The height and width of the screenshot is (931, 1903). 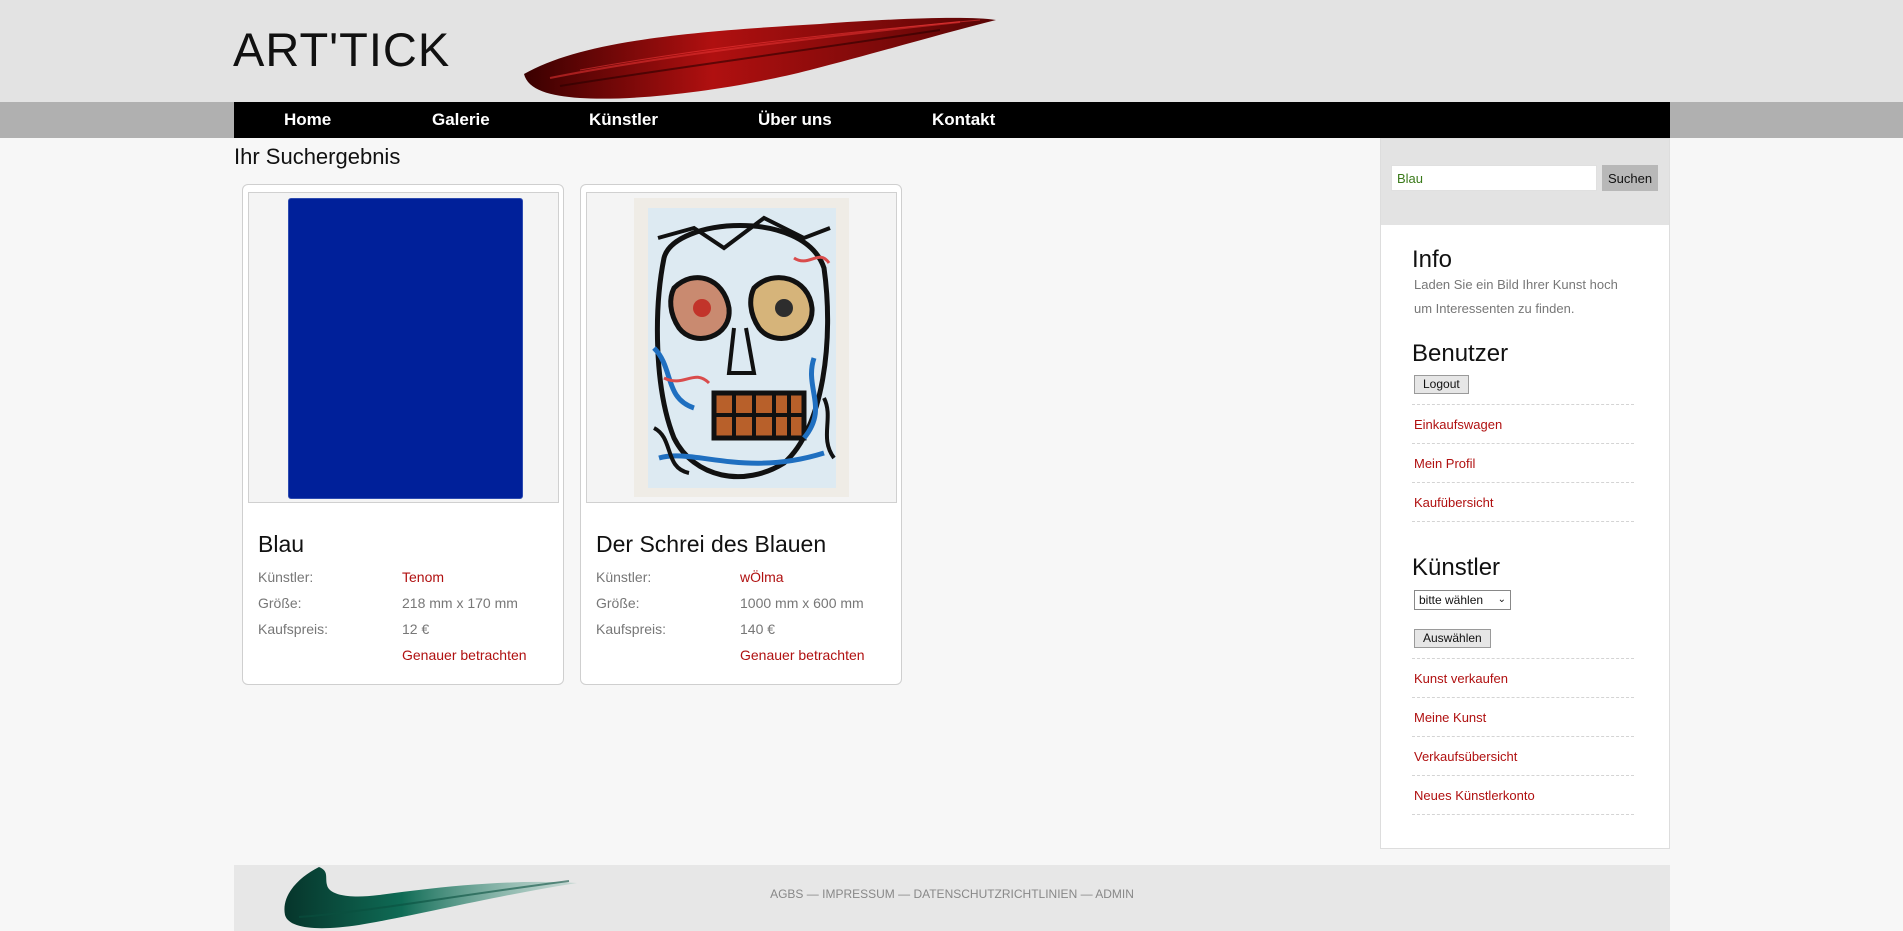 What do you see at coordinates (1523, 795) in the screenshot?
I see `sidebar-link-neues-kuenstlerkonto: Neues Künstlerkonto` at bounding box center [1523, 795].